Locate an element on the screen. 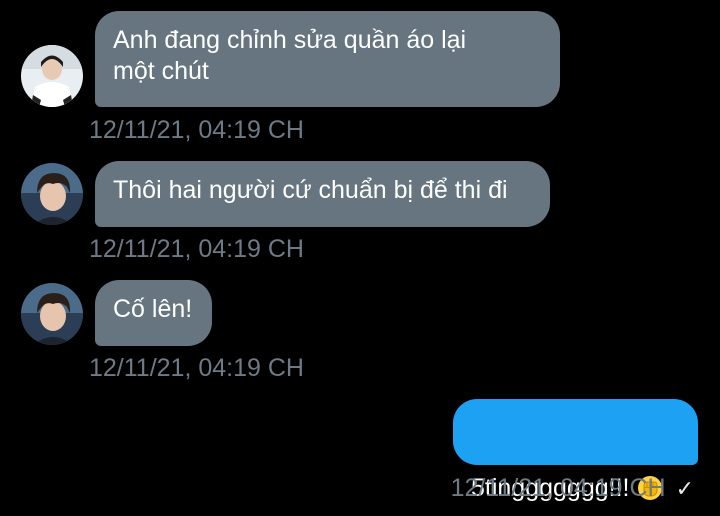  sent-check-icon: ✓ is located at coordinates (684, 488).